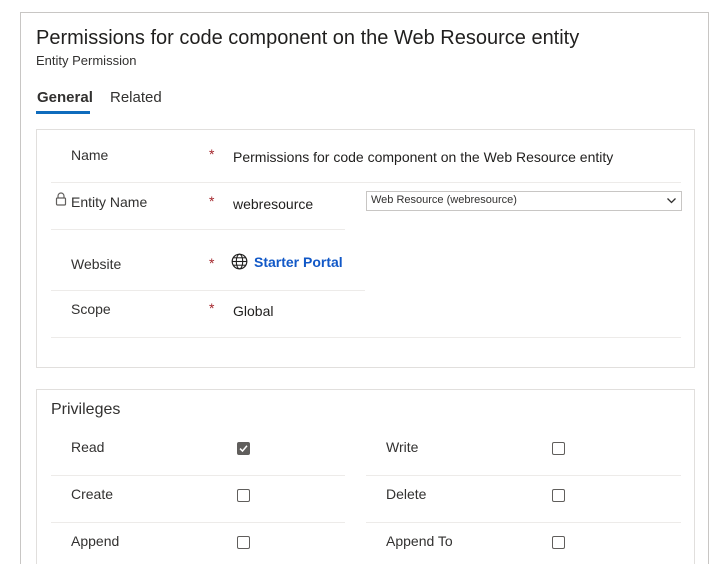 The height and width of the screenshot is (582, 724). Describe the element at coordinates (63, 112) in the screenshot. I see `tab-selected-indicator` at that location.